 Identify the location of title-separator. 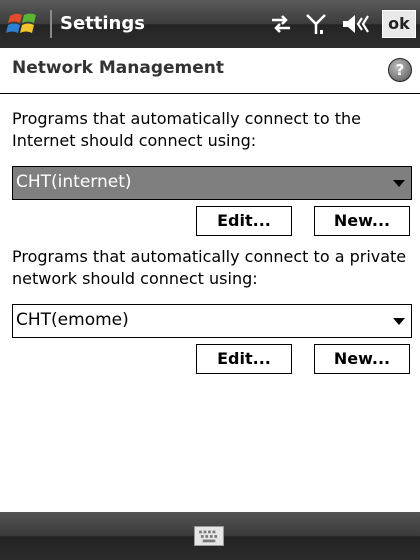
(51, 24).